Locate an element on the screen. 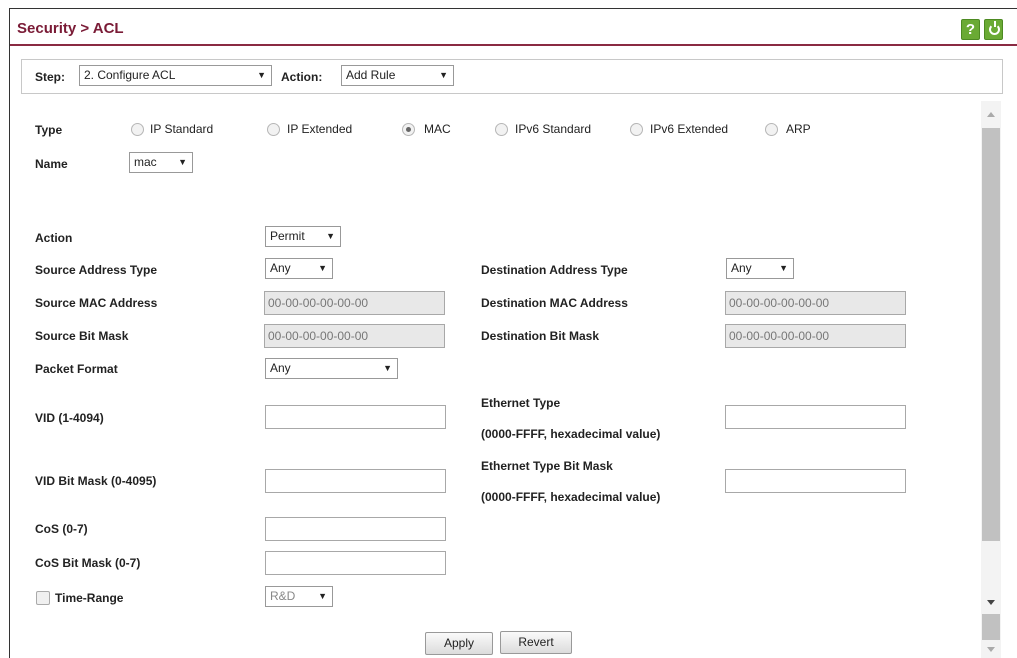 This screenshot has width=1017, height=658. radio-ipv6-extended is located at coordinates (636, 129).